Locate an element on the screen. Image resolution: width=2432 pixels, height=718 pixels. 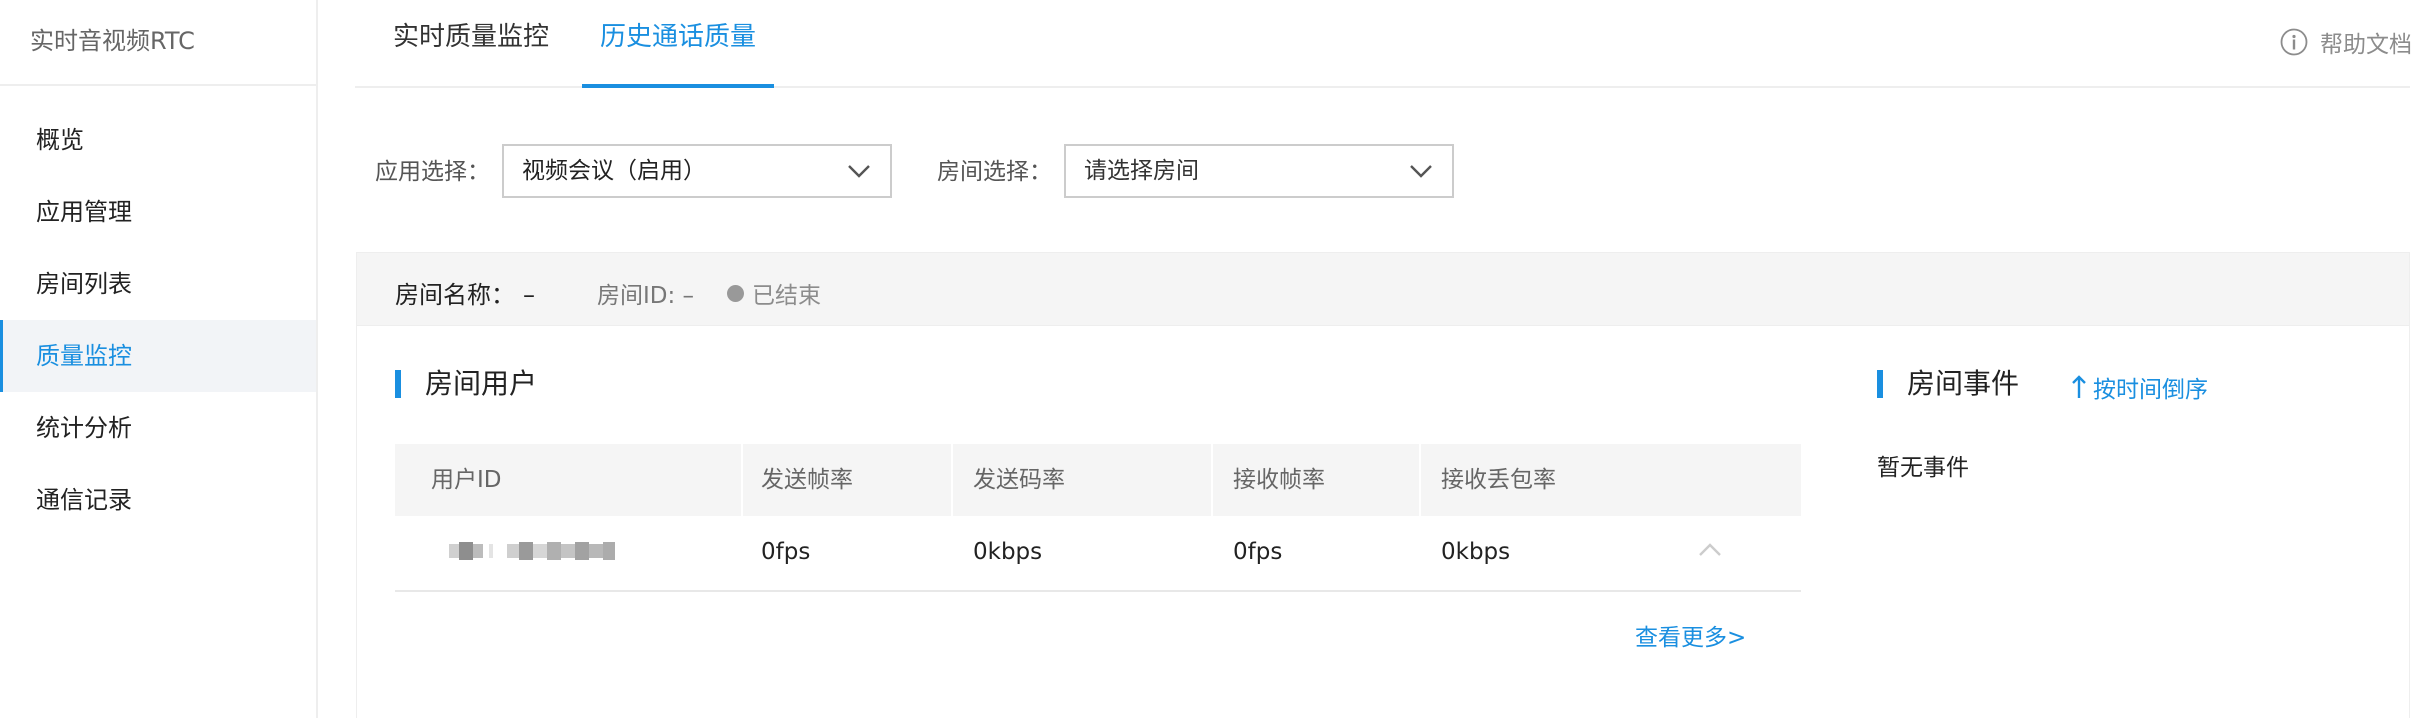
room-name-value: – is located at coordinates (529, 295).